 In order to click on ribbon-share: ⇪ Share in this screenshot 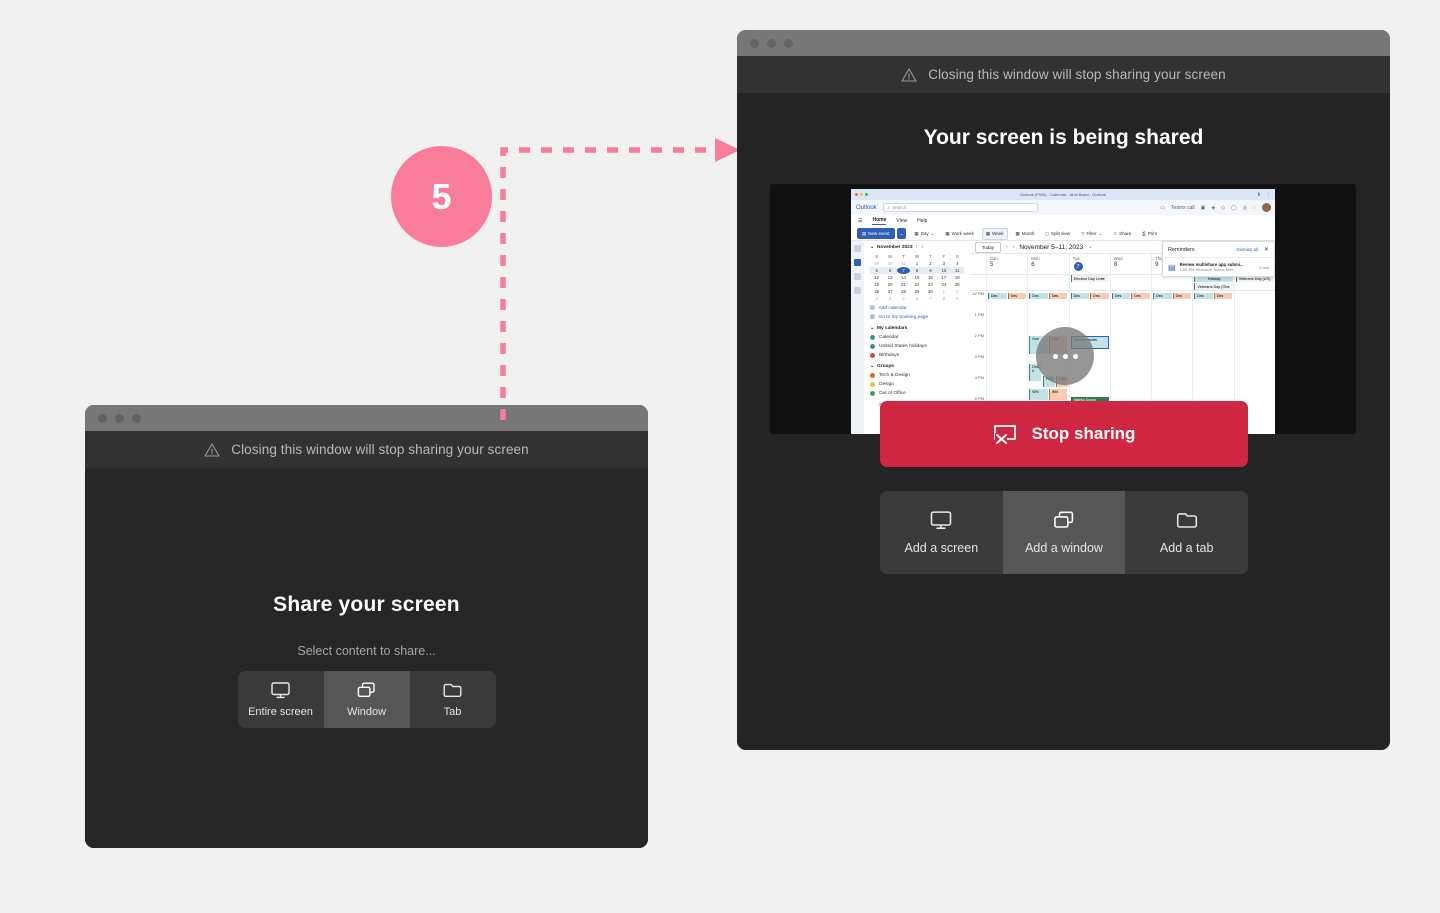, I will do `click(1122, 234)`.